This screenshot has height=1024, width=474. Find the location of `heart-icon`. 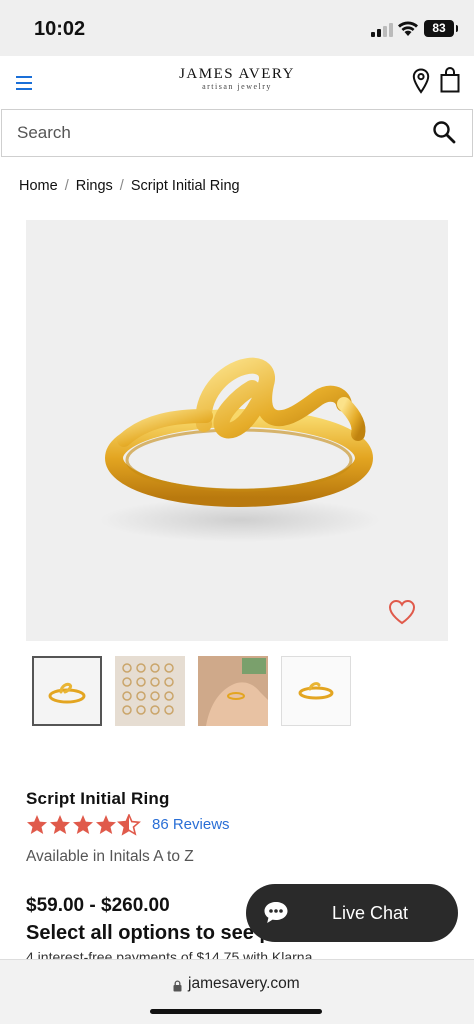

heart-icon is located at coordinates (402, 612).